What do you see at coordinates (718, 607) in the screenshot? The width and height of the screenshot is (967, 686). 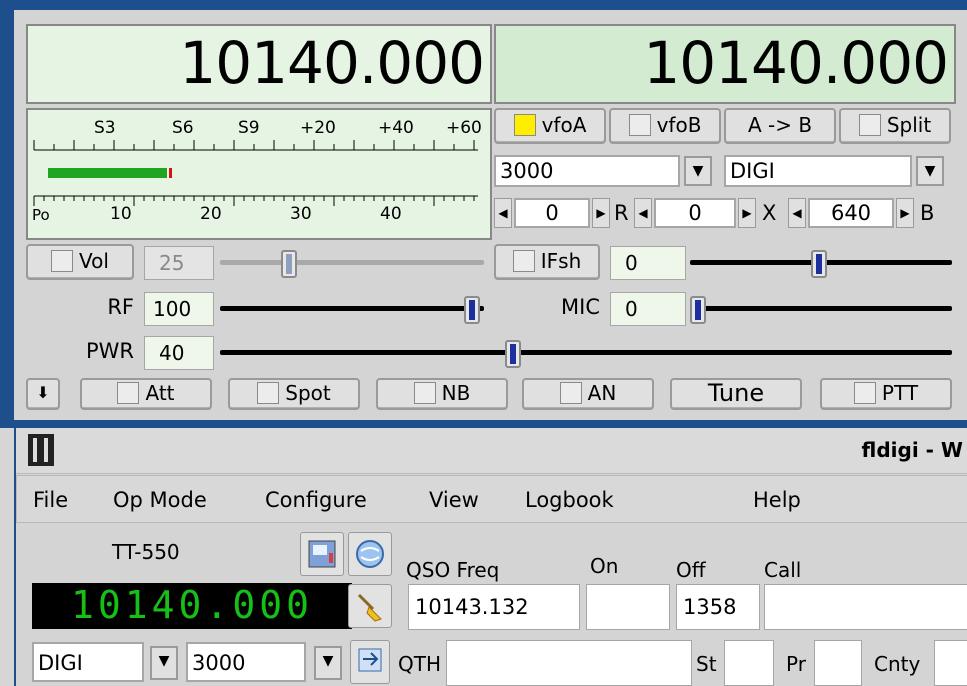 I see `off-time-field: 1358` at bounding box center [718, 607].